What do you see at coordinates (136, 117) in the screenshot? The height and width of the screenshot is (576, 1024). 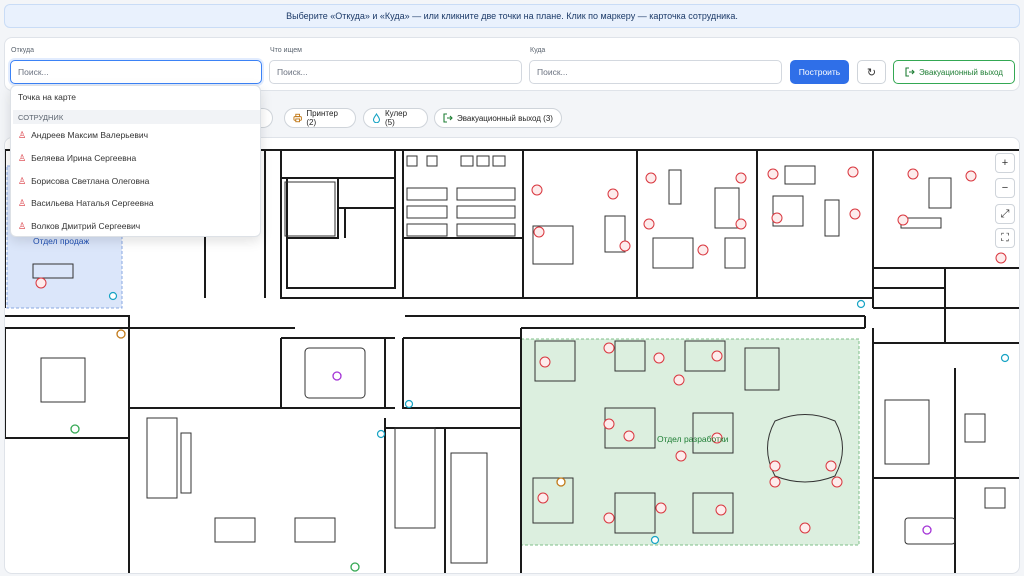 I see `dropdown-group-header: СОТРУДНИК` at bounding box center [136, 117].